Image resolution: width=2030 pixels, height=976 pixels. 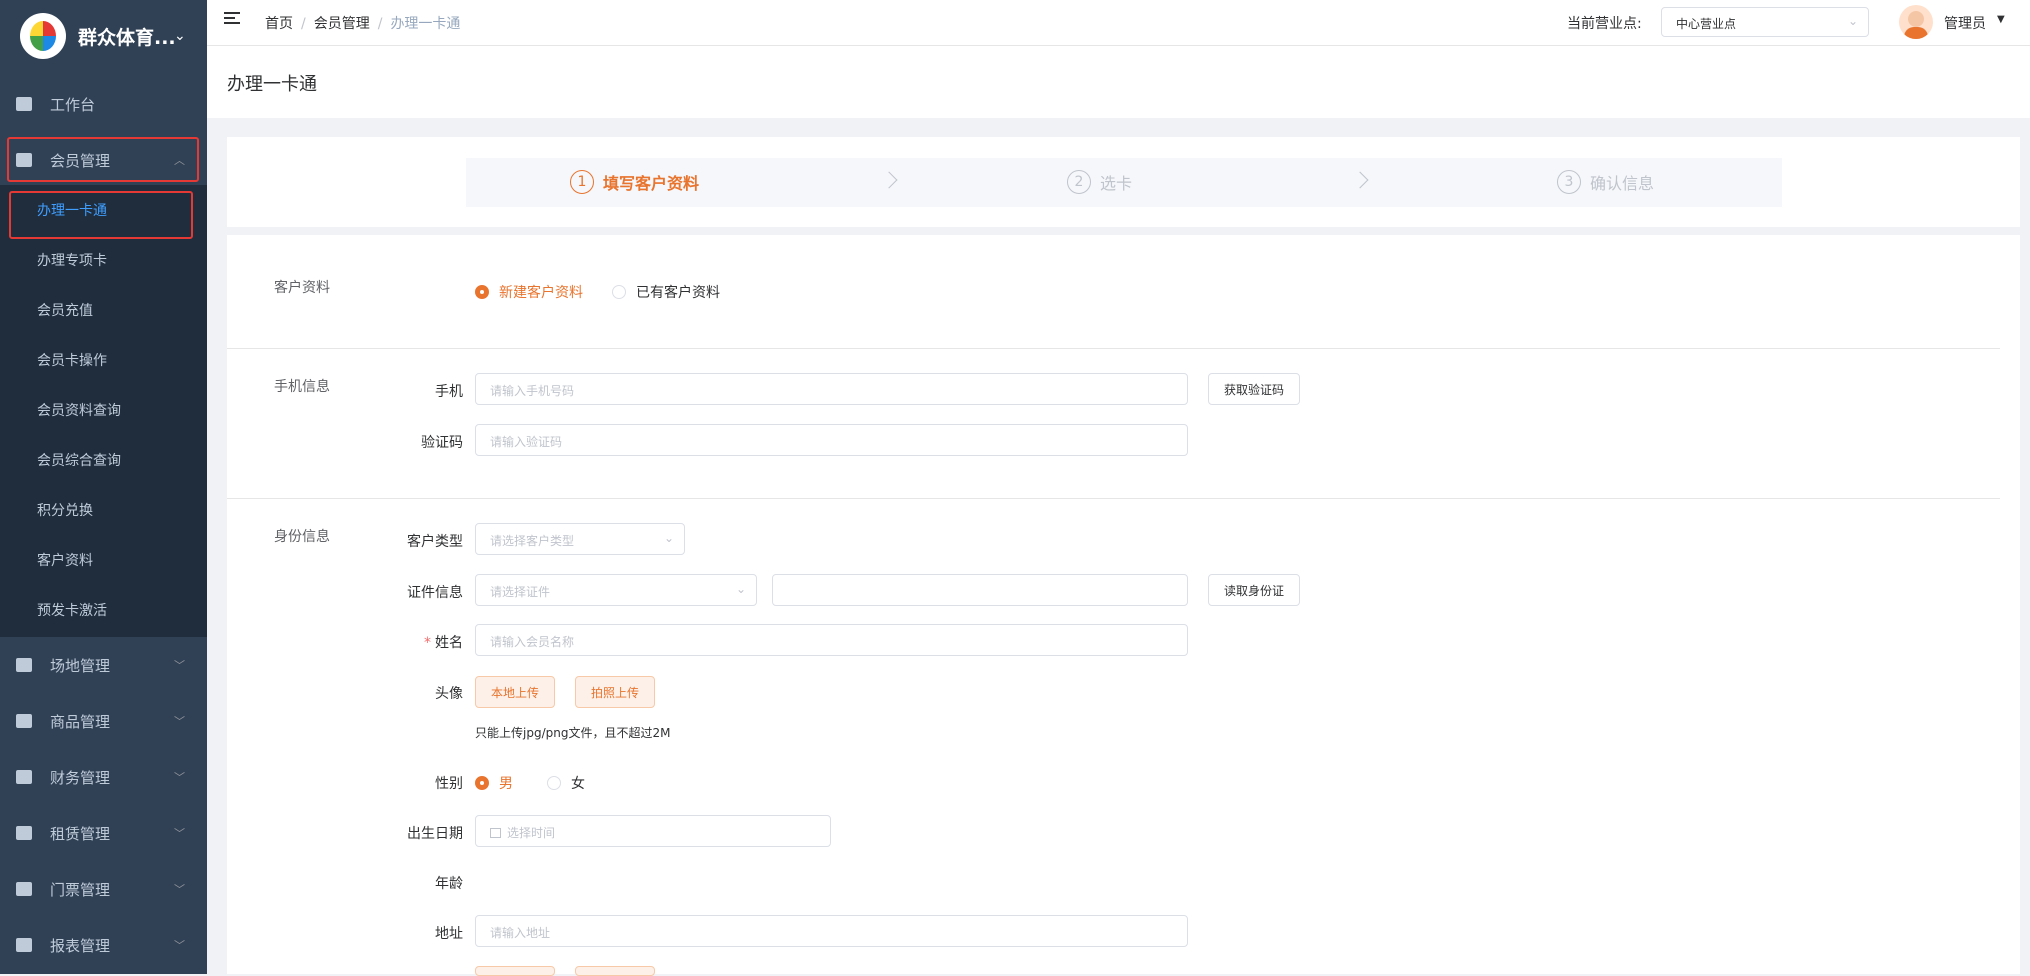 I want to click on birth-label: 出生日期, so click(x=435, y=834).